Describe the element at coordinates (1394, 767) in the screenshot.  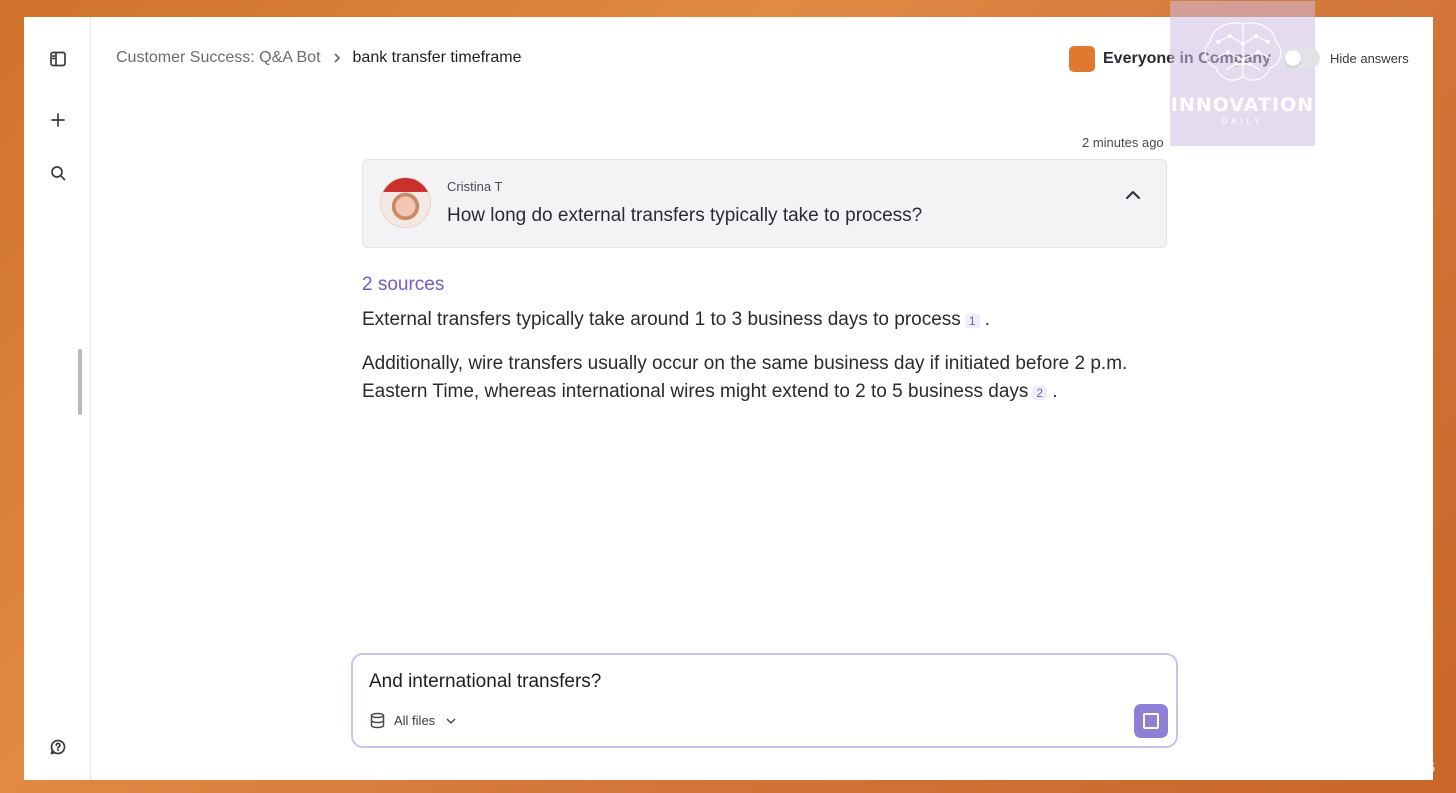
I see `version-label: 1.59.5 / 1.28.5` at that location.